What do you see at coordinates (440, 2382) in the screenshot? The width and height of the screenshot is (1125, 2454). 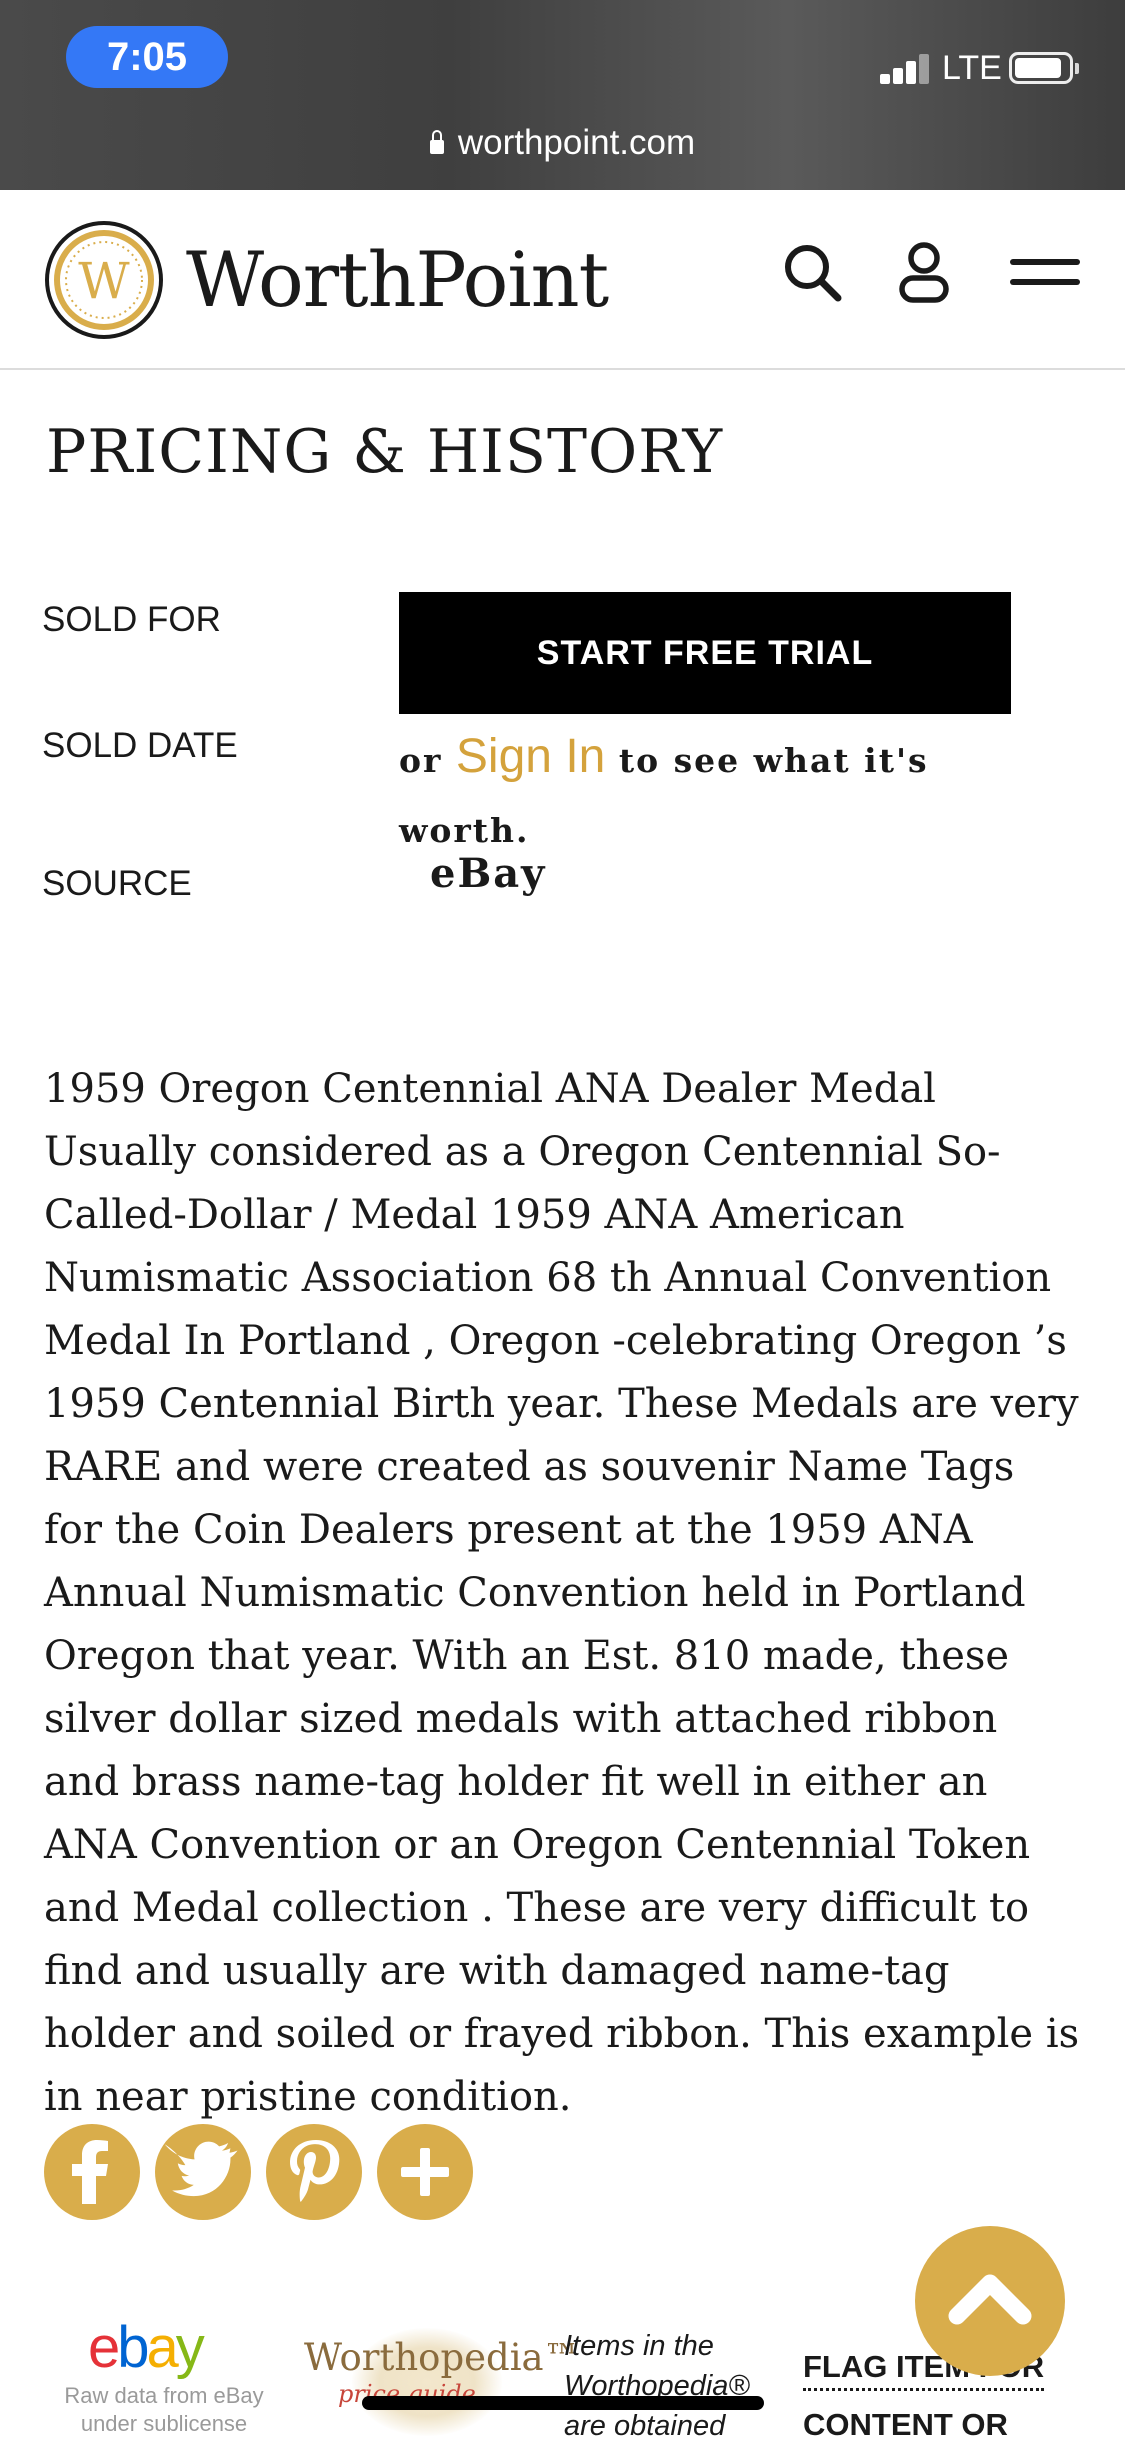 I see `worthopedia-logo: Worthopedia™ price guide` at bounding box center [440, 2382].